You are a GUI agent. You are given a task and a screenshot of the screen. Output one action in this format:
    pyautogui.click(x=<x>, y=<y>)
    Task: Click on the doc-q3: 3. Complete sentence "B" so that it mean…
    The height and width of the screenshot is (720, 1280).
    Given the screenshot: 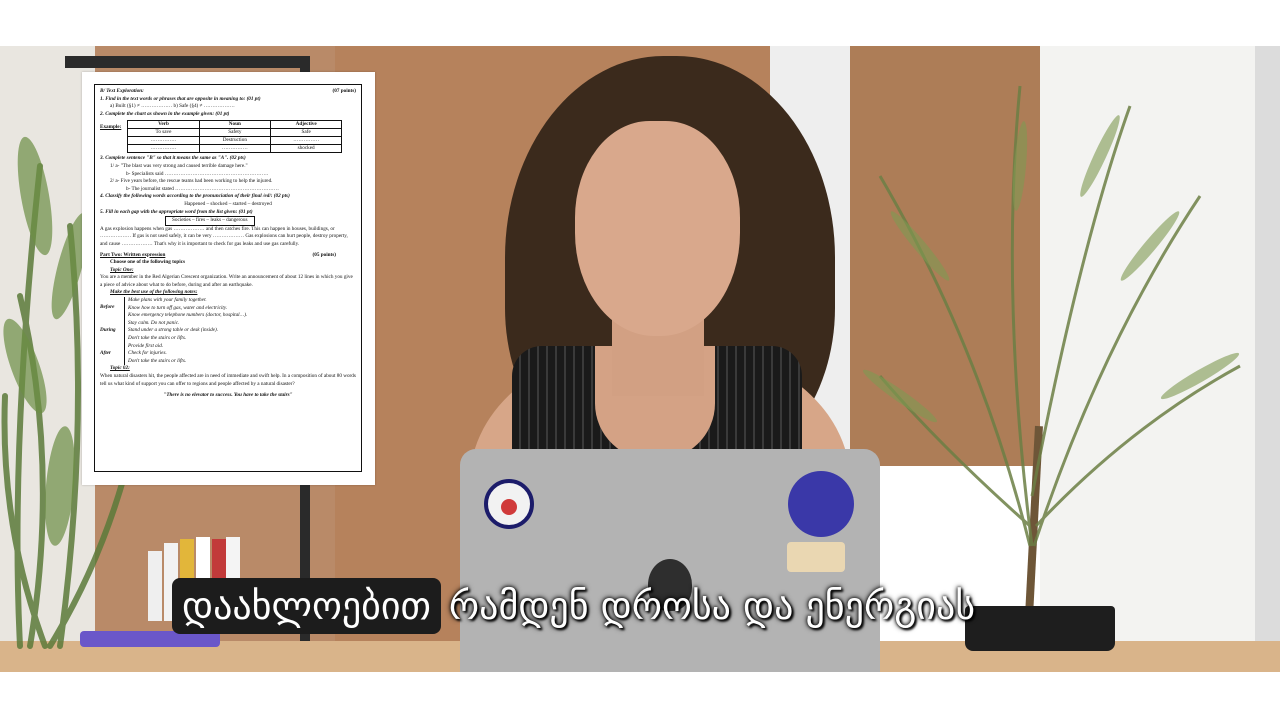 What is the action you would take?
    pyautogui.click(x=173, y=158)
    